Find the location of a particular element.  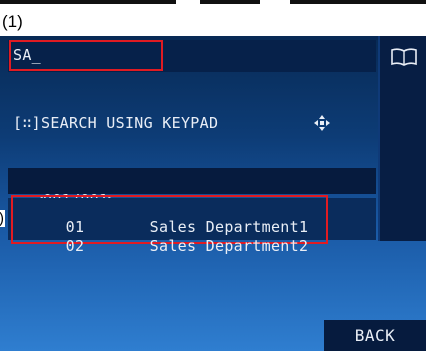

annotation-label-1: (1) is located at coordinates (12, 21).